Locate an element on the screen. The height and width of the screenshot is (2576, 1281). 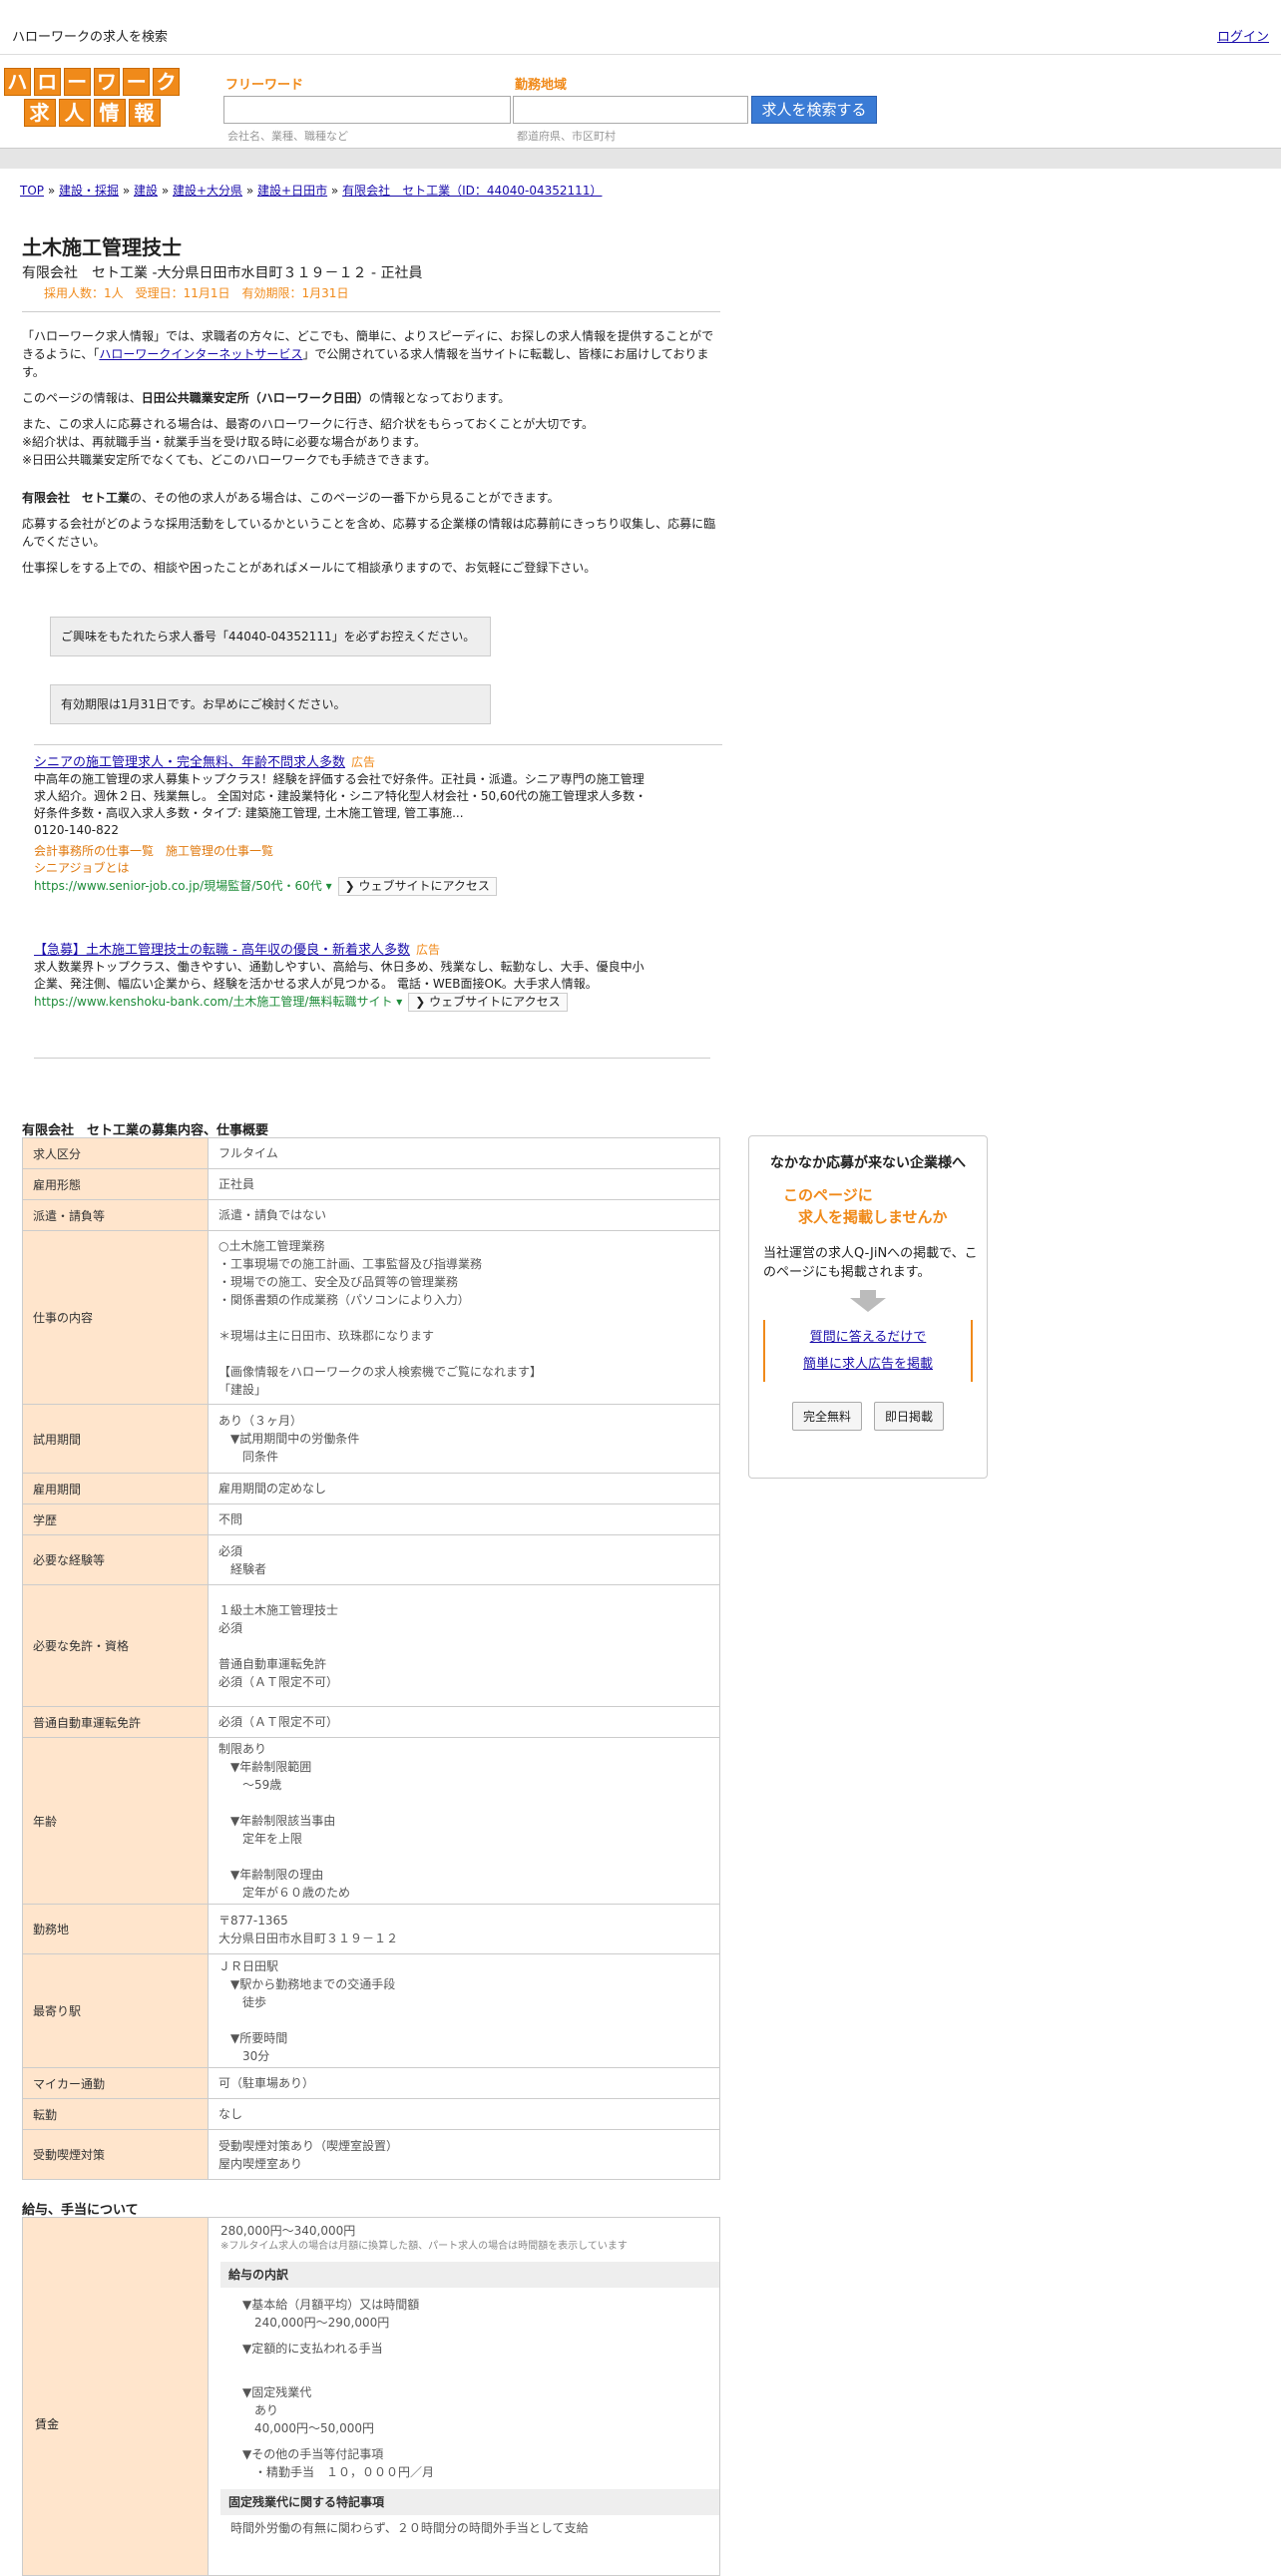
table-row: 雇用形態 正社員 is located at coordinates (371, 1184).